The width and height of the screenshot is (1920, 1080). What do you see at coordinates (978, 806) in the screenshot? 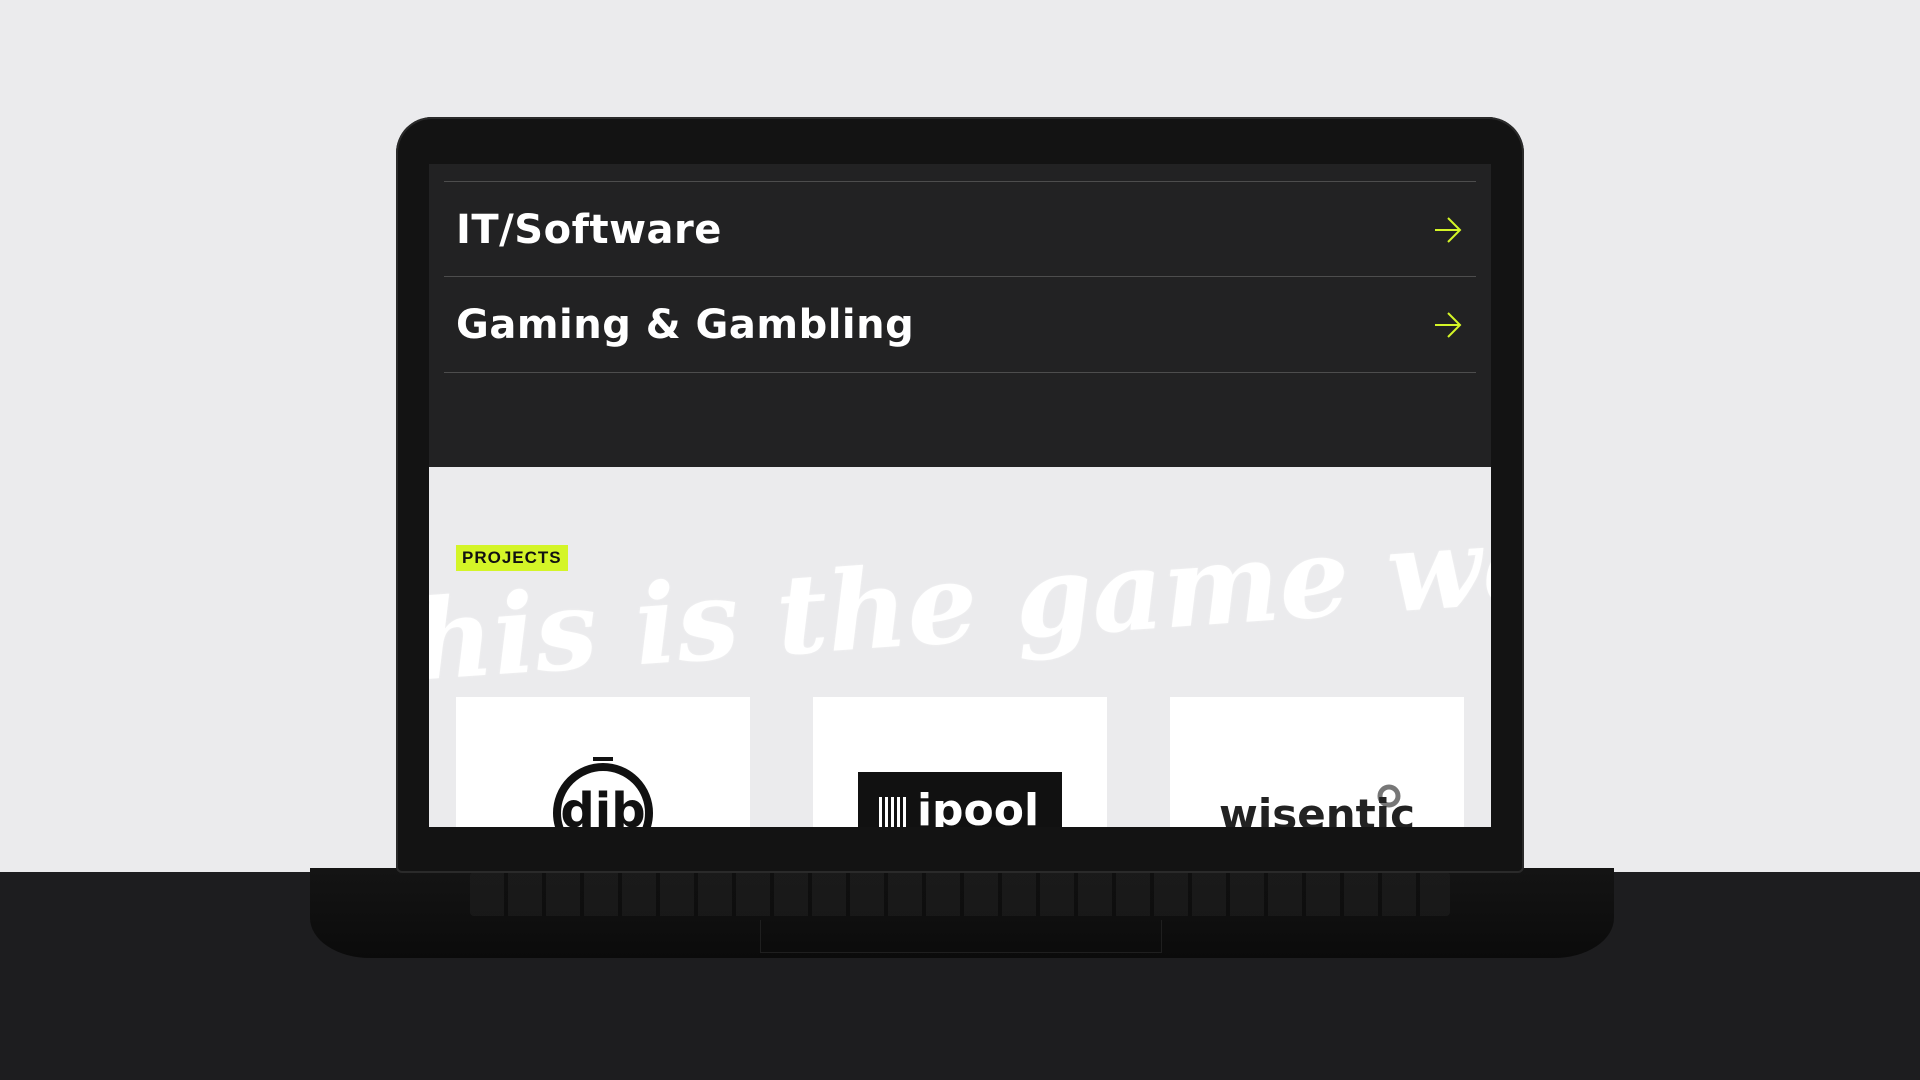
I see `ipool-logo-text: ipool` at bounding box center [978, 806].